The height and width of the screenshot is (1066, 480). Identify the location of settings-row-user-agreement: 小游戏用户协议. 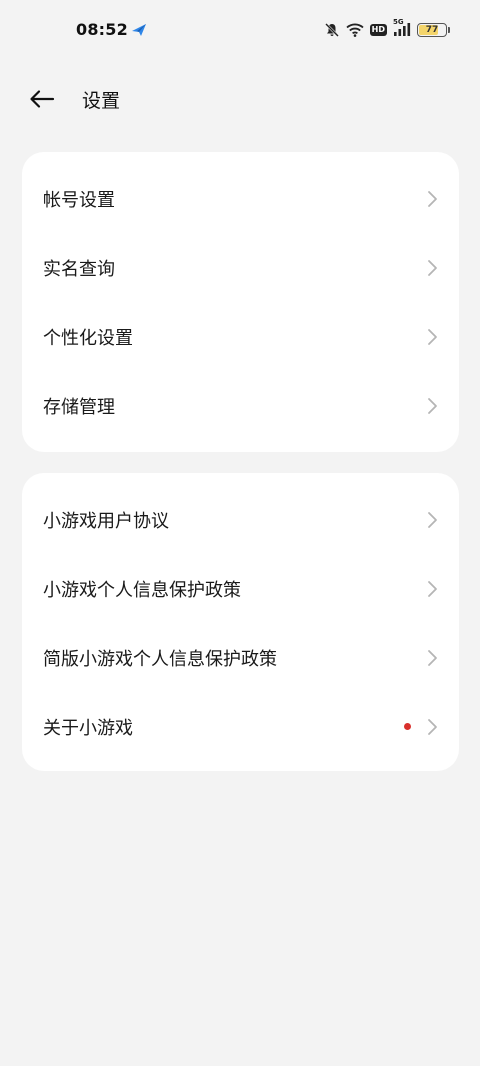
(240, 519).